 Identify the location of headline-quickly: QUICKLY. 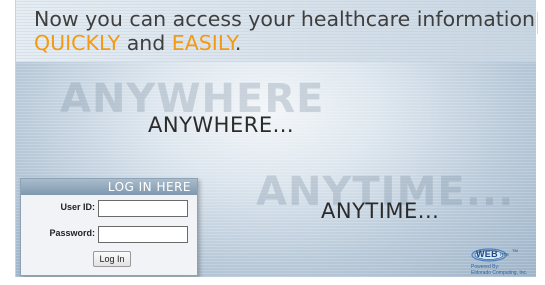
(77, 43).